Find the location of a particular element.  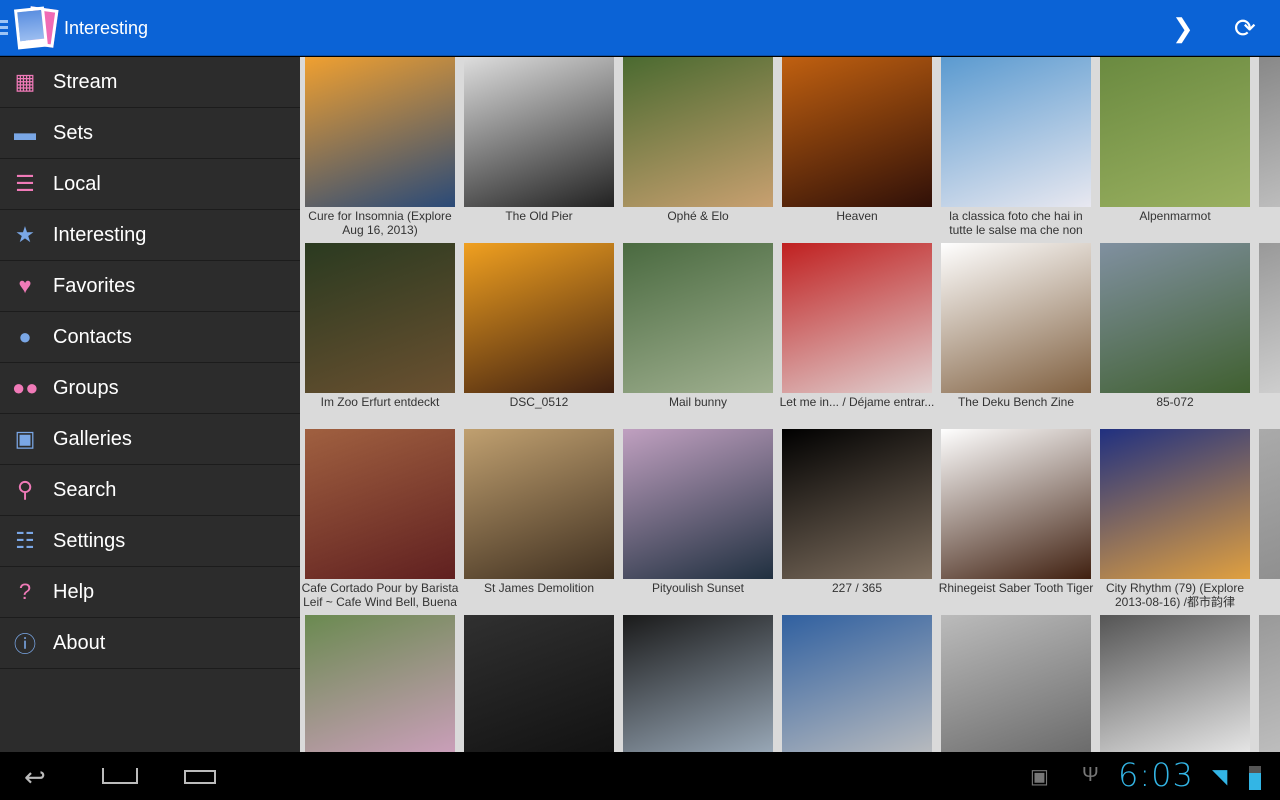

photo-tile: Pityoulish Sunset is located at coordinates (698, 519).